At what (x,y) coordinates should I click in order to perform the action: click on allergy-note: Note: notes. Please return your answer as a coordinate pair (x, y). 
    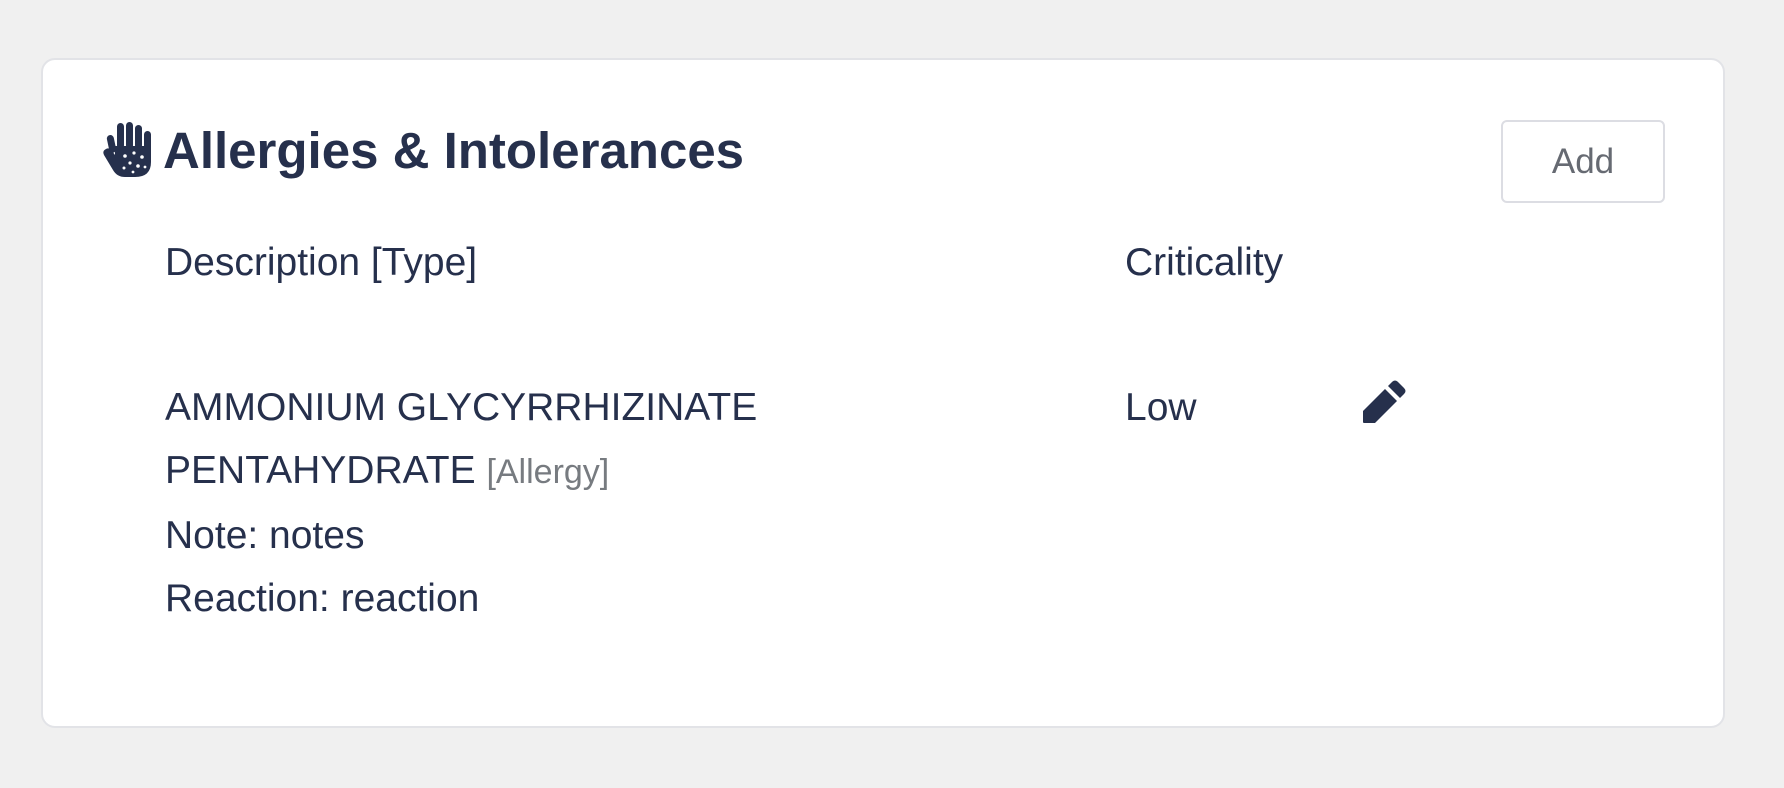
    Looking at the image, I should click on (265, 535).